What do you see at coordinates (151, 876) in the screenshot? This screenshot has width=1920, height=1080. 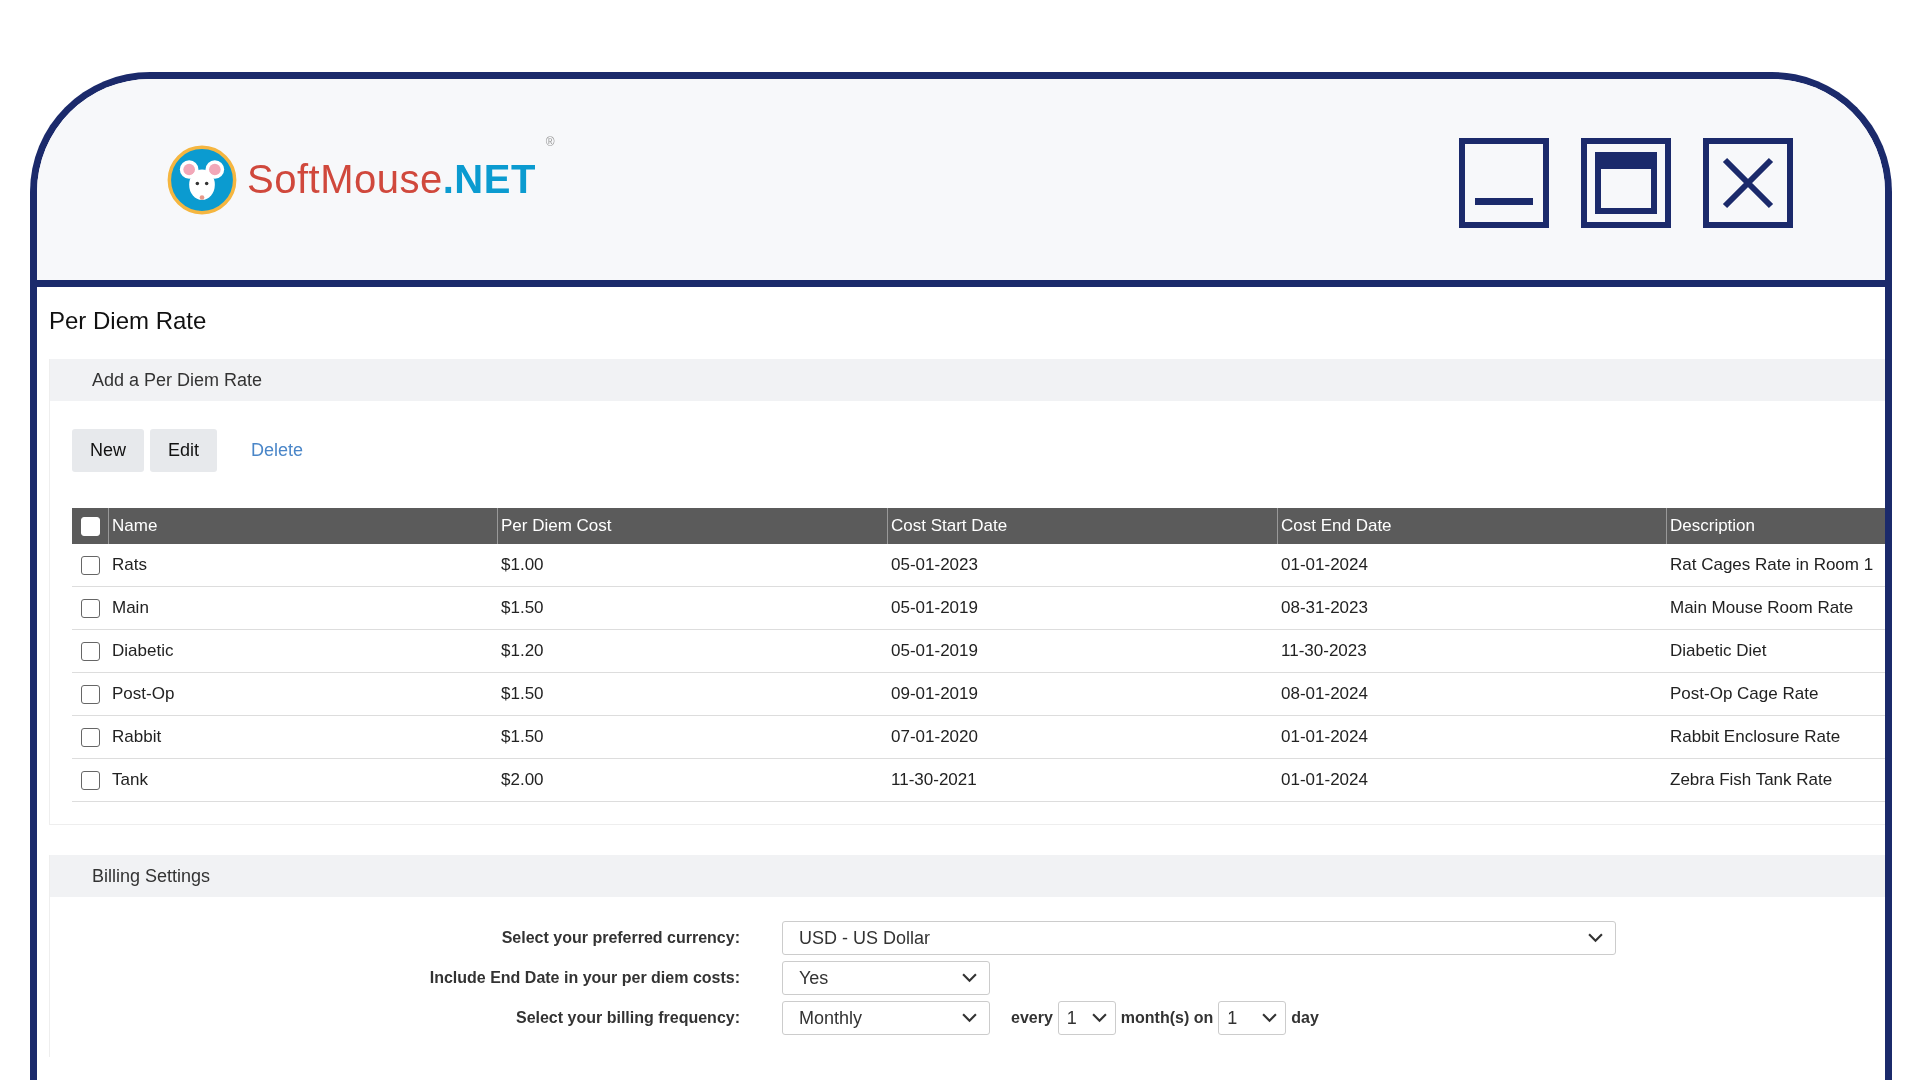 I see `section-title: Billing Settings` at bounding box center [151, 876].